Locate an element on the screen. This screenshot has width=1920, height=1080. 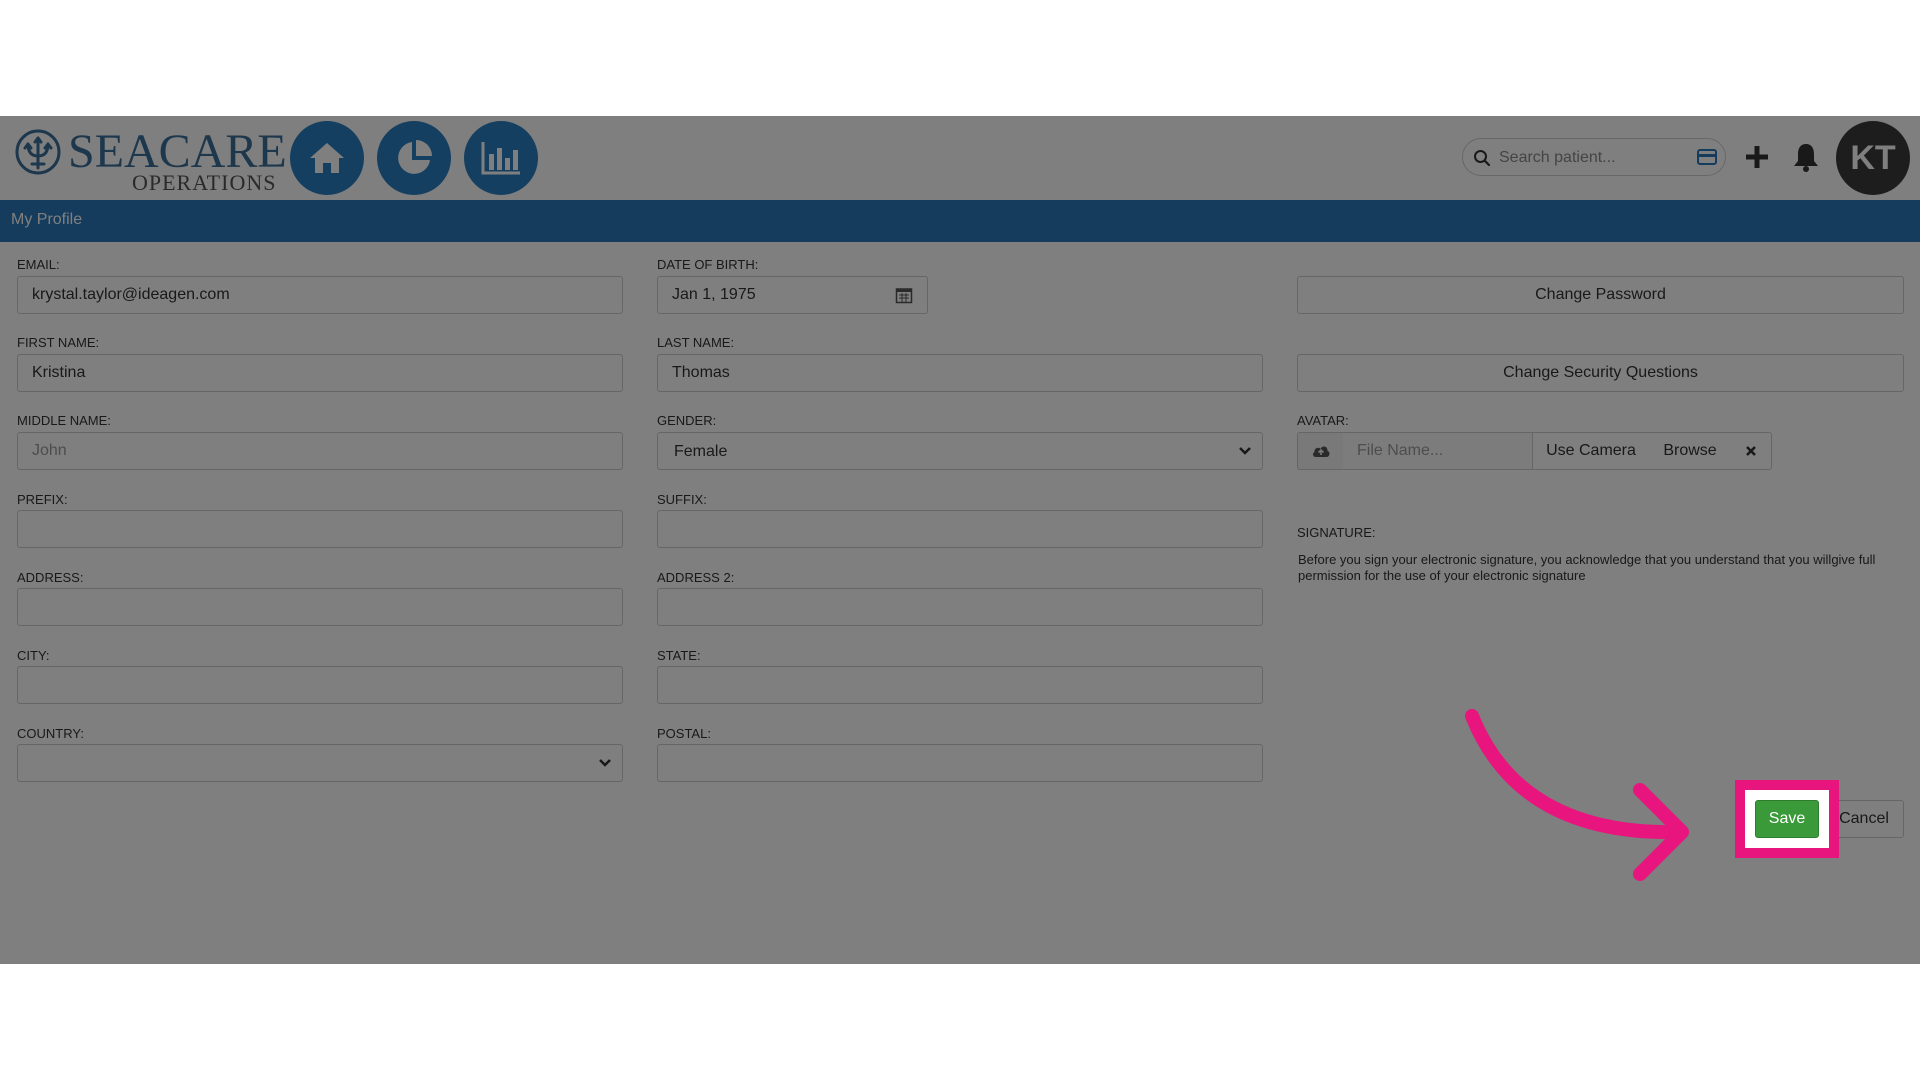
suffix-field is located at coordinates (960, 529).